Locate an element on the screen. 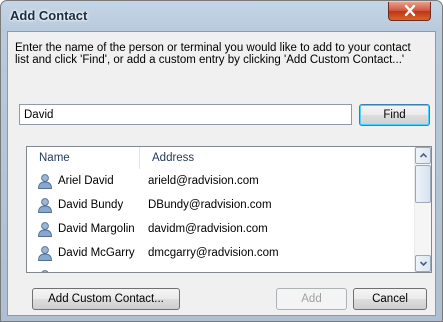 The height and width of the screenshot is (322, 443). title-bar: Add Contact is located at coordinates (221, 16).